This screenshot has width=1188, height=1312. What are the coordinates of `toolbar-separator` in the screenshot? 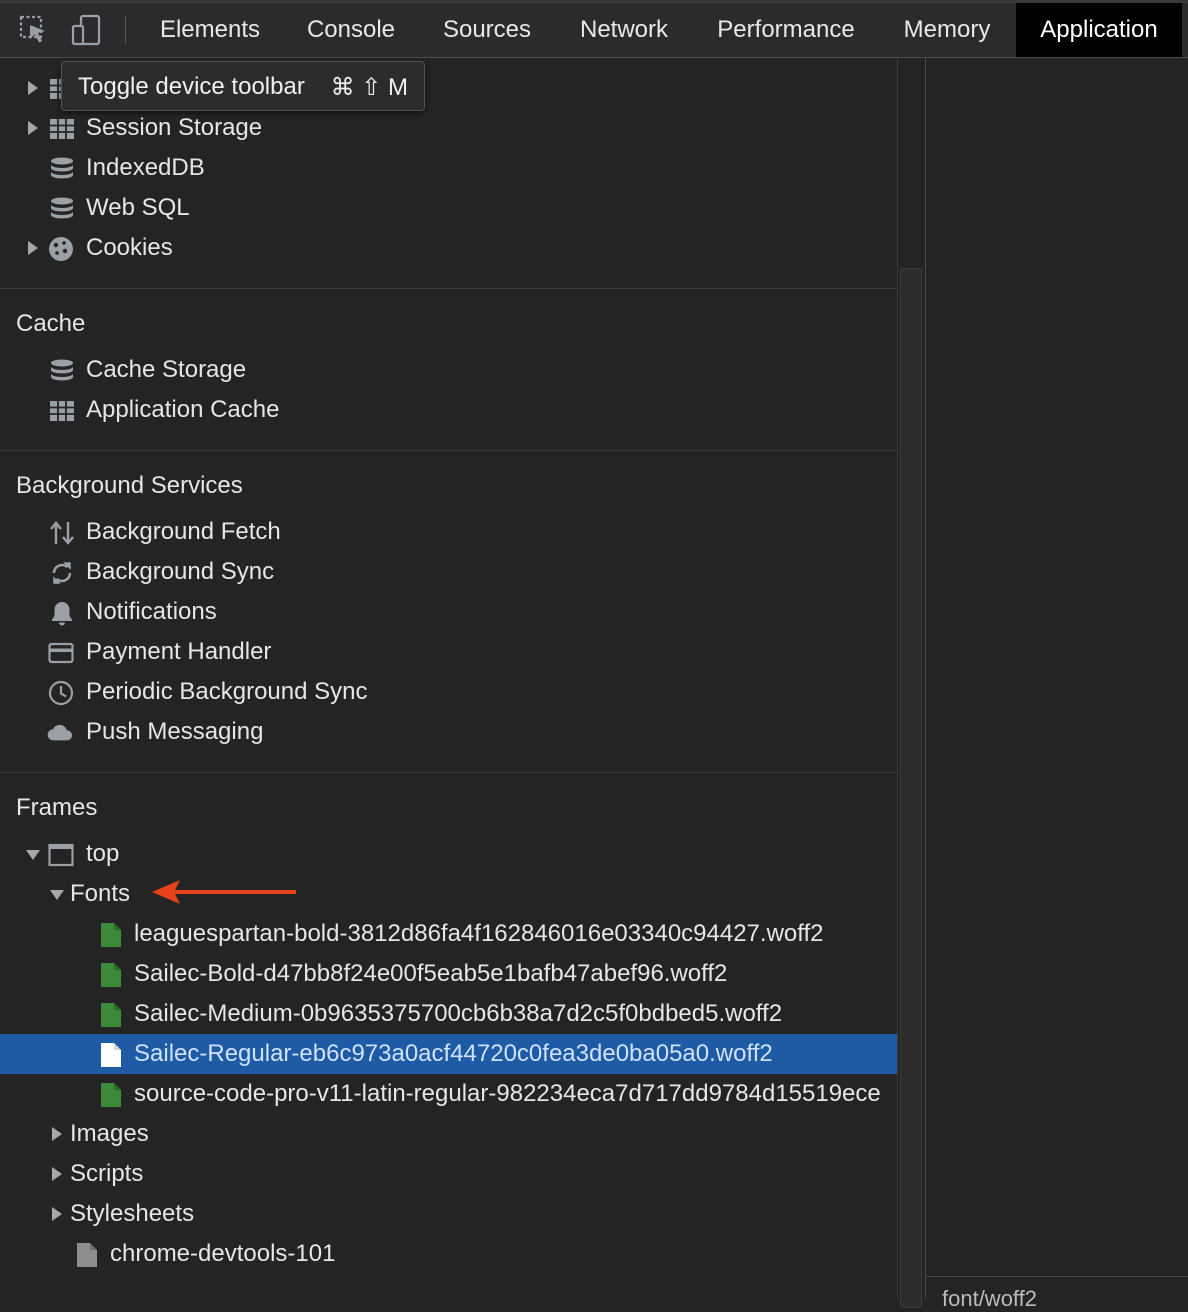 It's located at (125, 30).